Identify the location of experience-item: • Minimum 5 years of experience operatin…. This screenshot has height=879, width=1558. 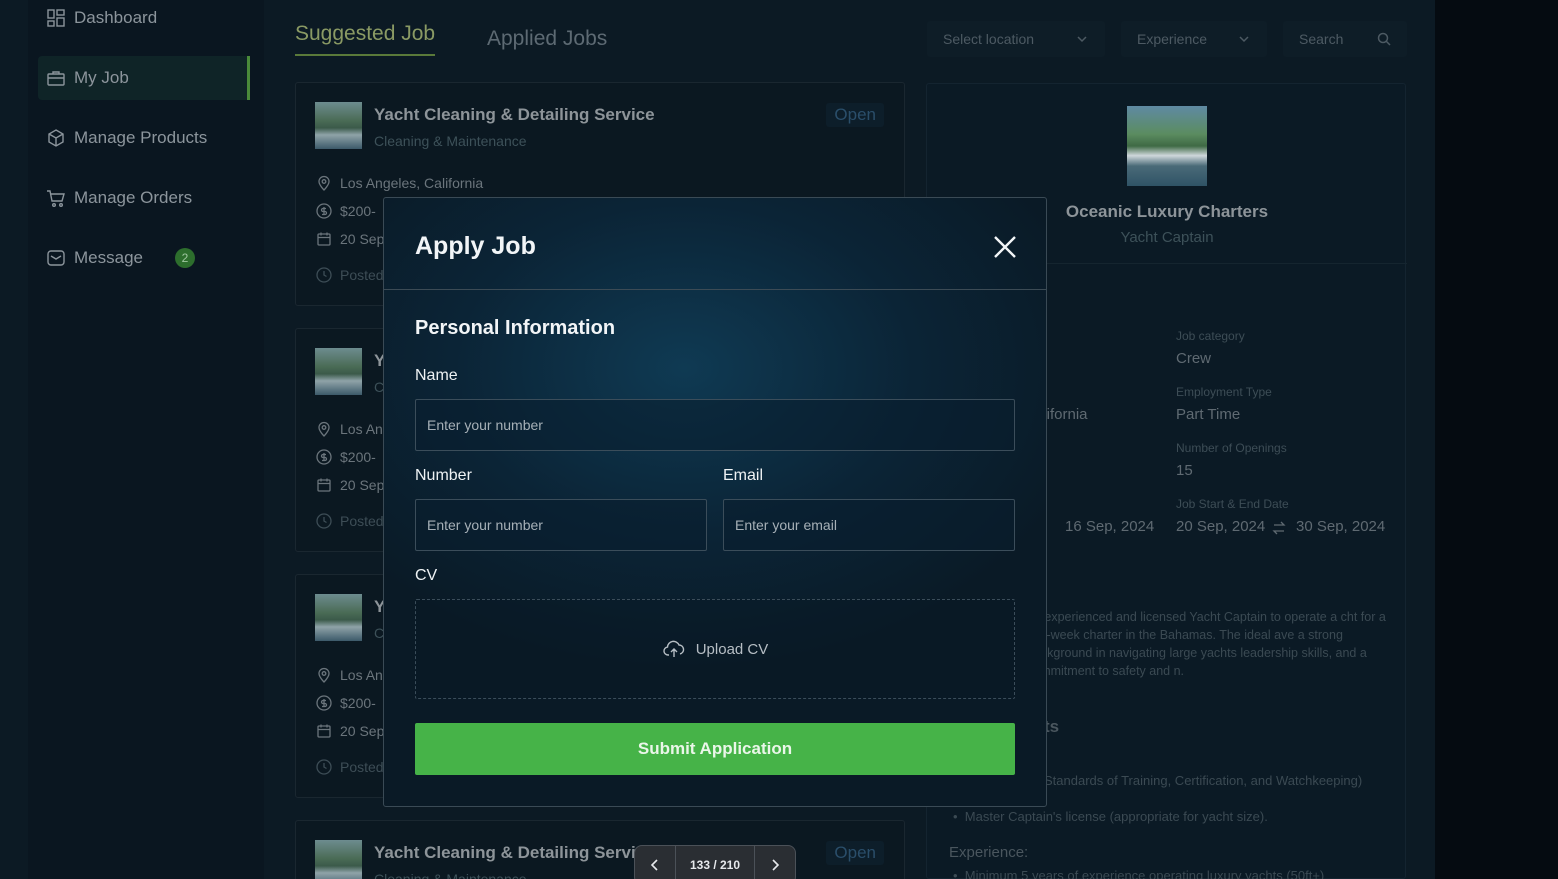
(1138, 873).